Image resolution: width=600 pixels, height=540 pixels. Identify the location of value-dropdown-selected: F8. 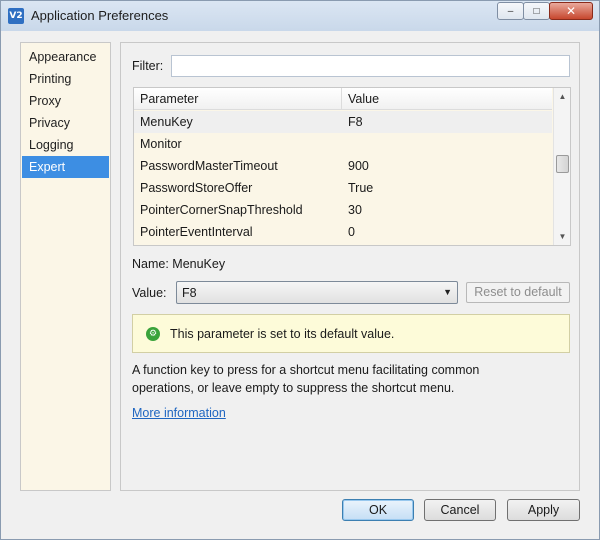
(189, 293).